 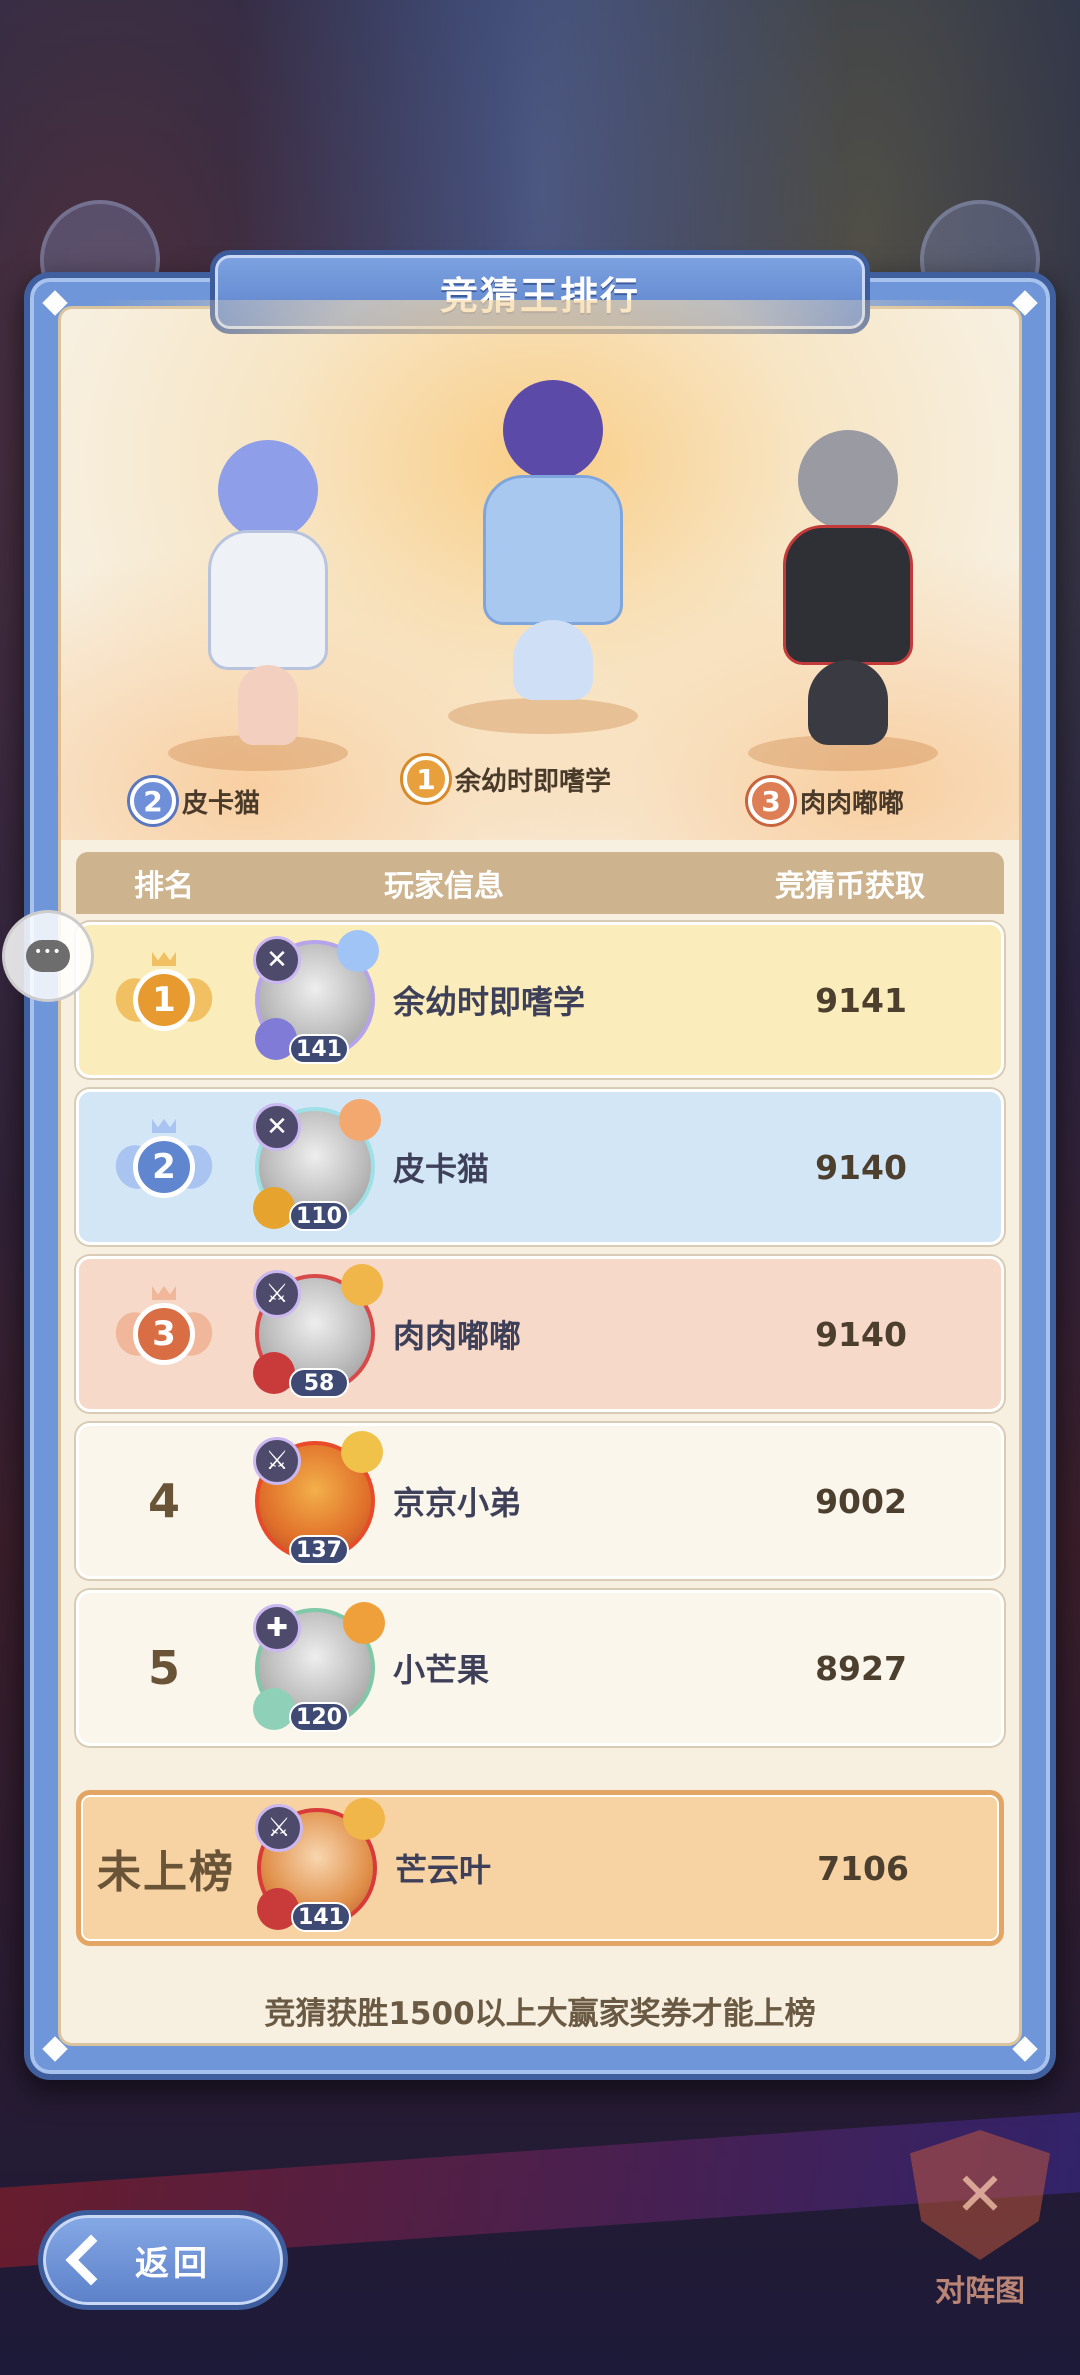 I want to click on rank-cell: 未上榜, so click(x=166, y=1868).